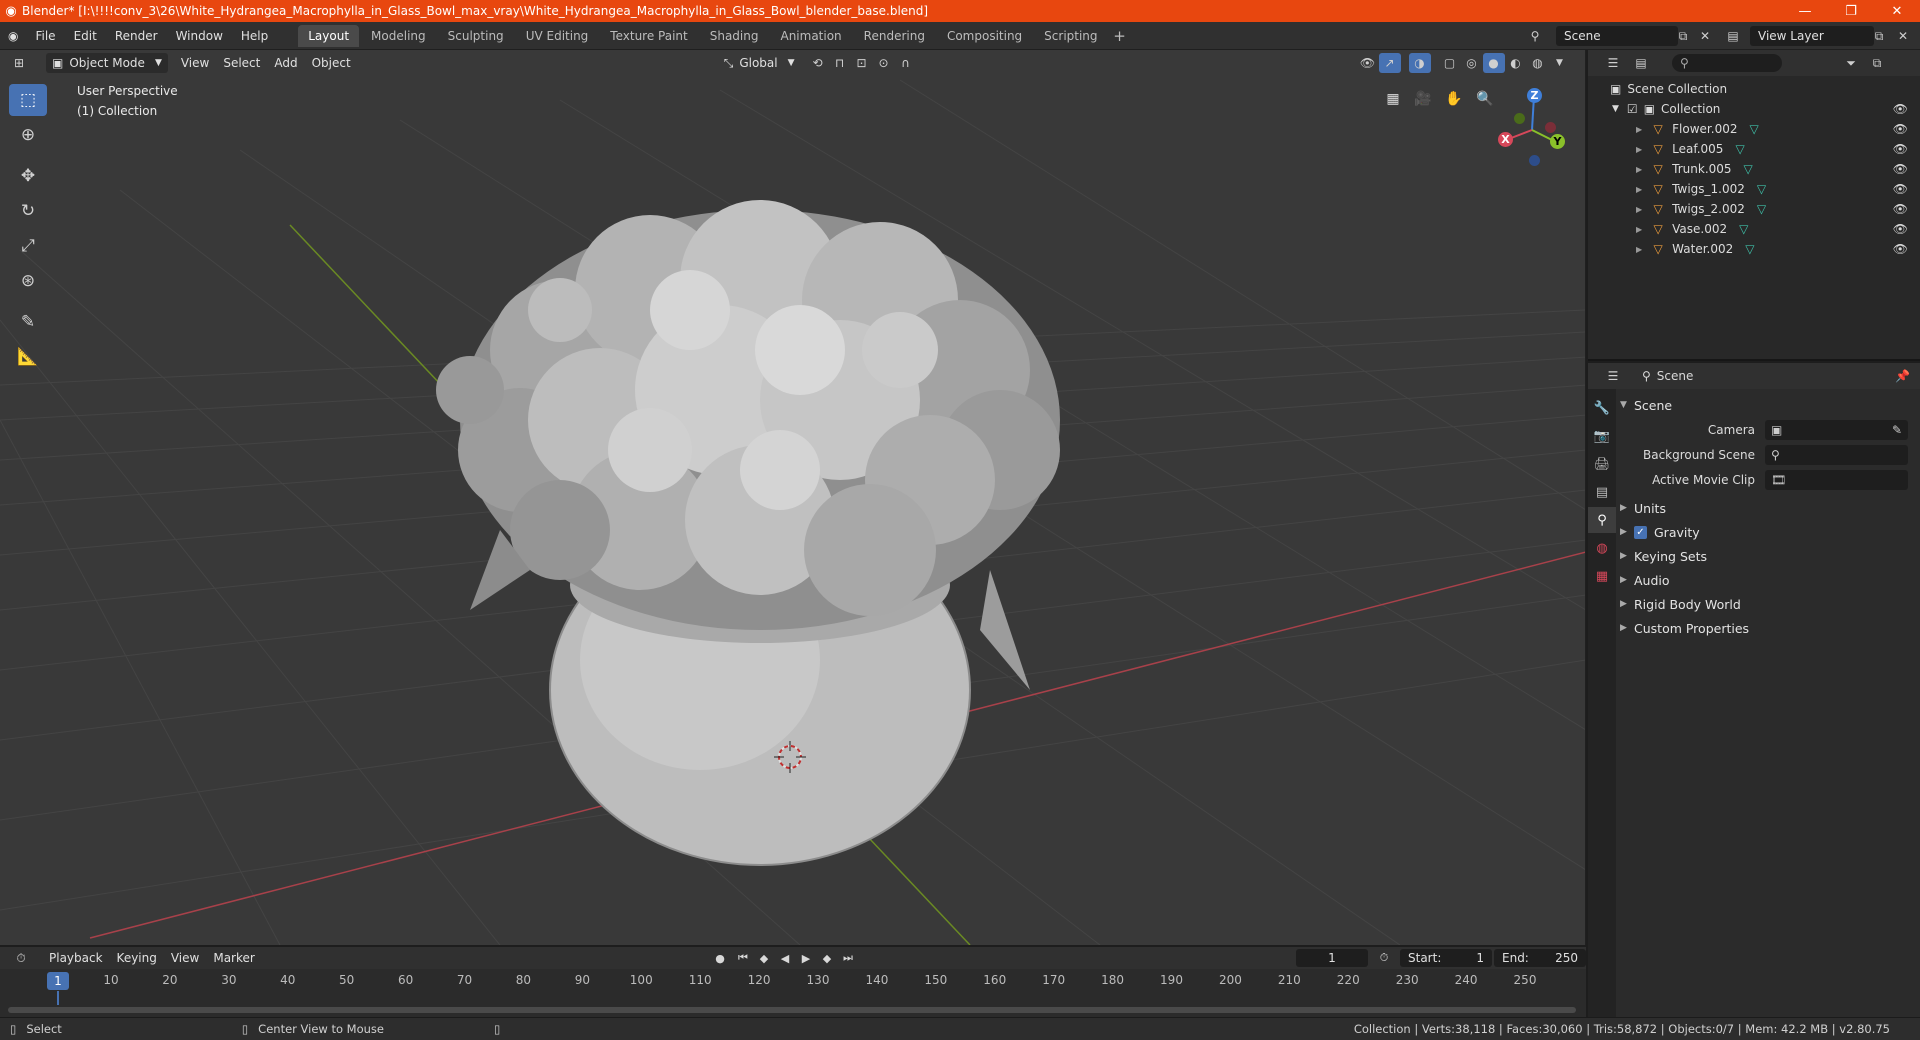 The height and width of the screenshot is (1040, 1920). Describe the element at coordinates (254, 36) in the screenshot. I see `menu-help: Help` at that location.